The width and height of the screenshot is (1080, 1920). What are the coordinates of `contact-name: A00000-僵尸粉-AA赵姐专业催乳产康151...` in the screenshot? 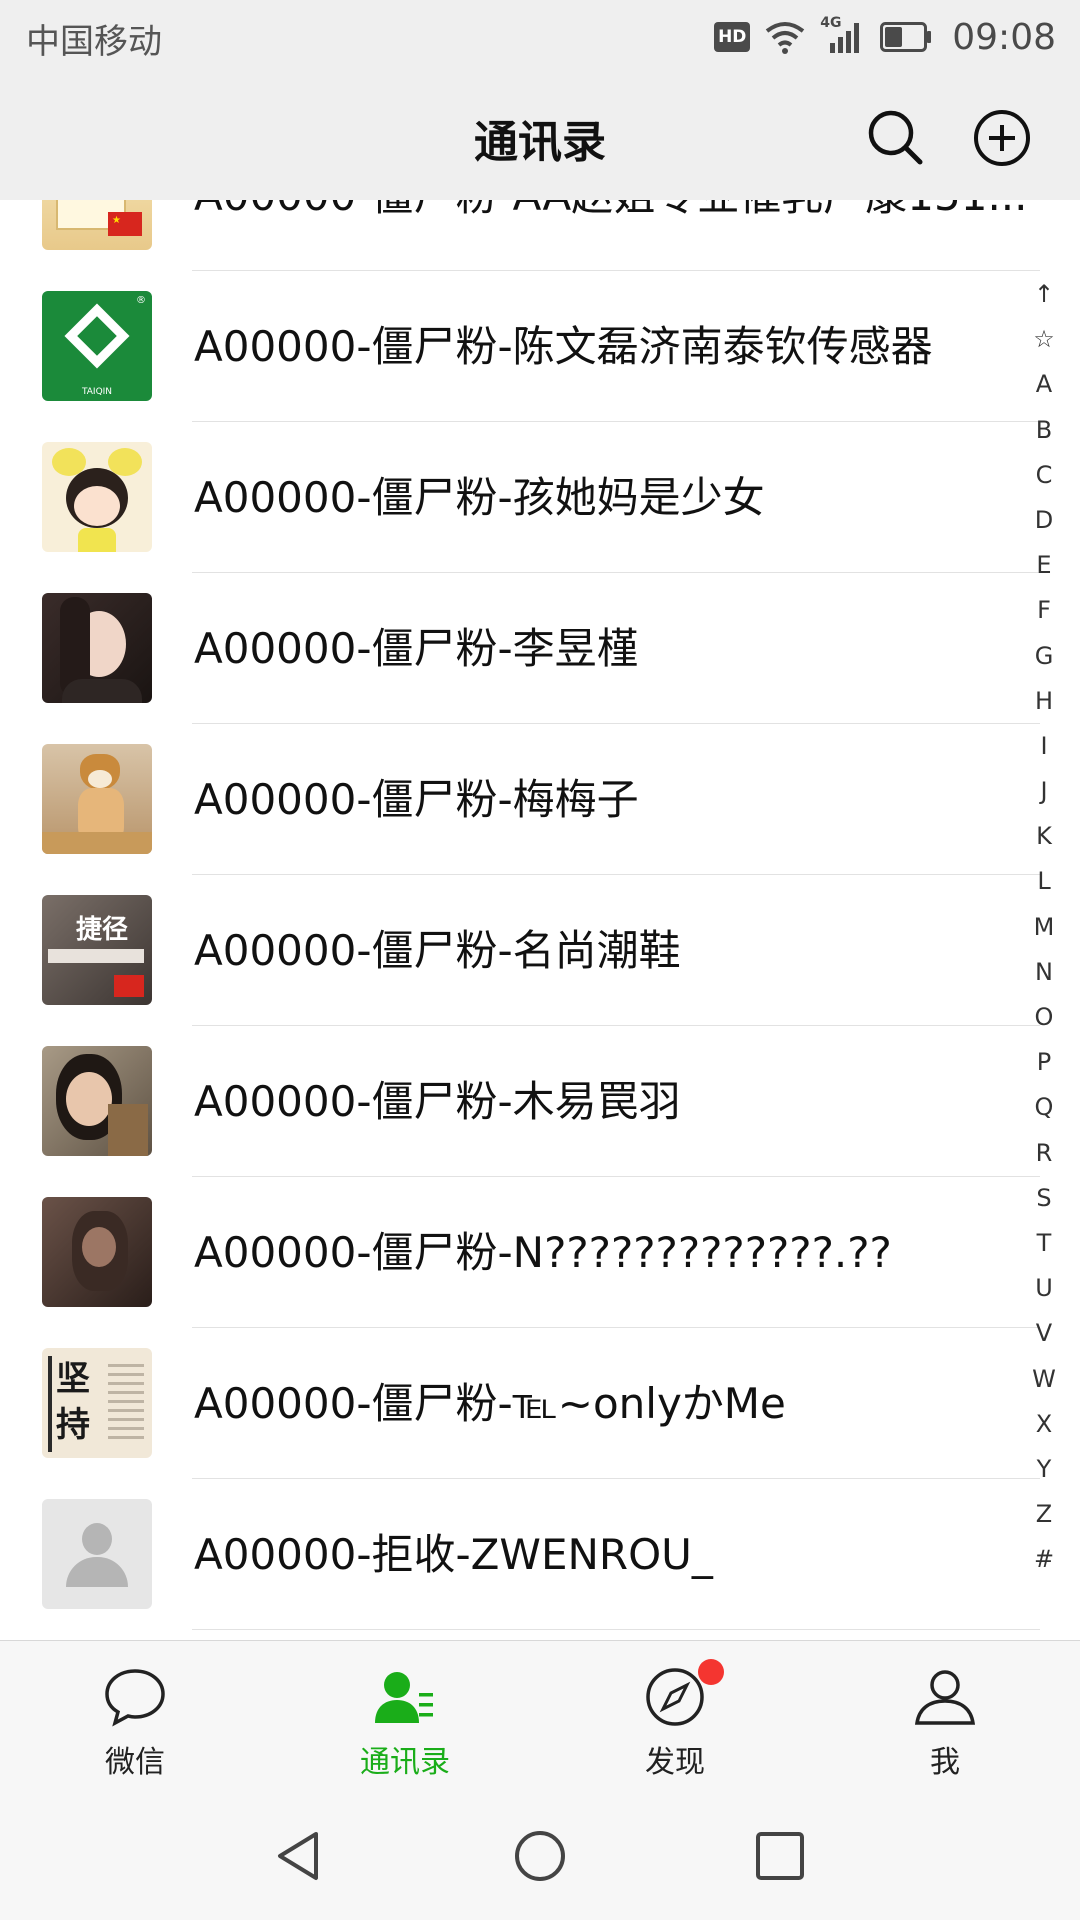 It's located at (617, 235).